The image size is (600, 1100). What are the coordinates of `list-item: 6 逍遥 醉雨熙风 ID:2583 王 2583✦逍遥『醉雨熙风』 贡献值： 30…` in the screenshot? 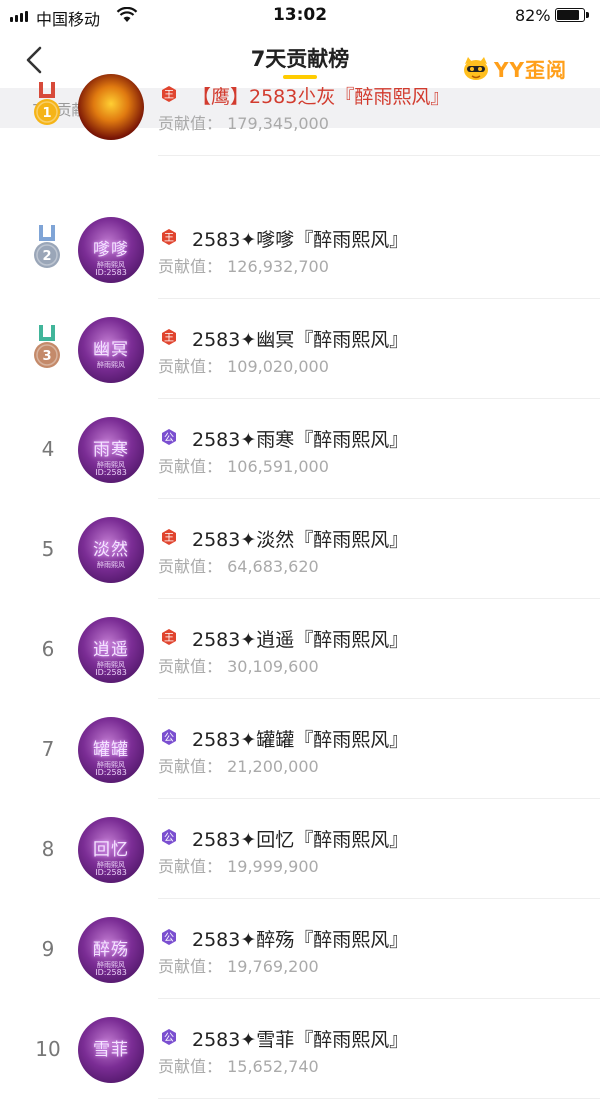 It's located at (300, 650).